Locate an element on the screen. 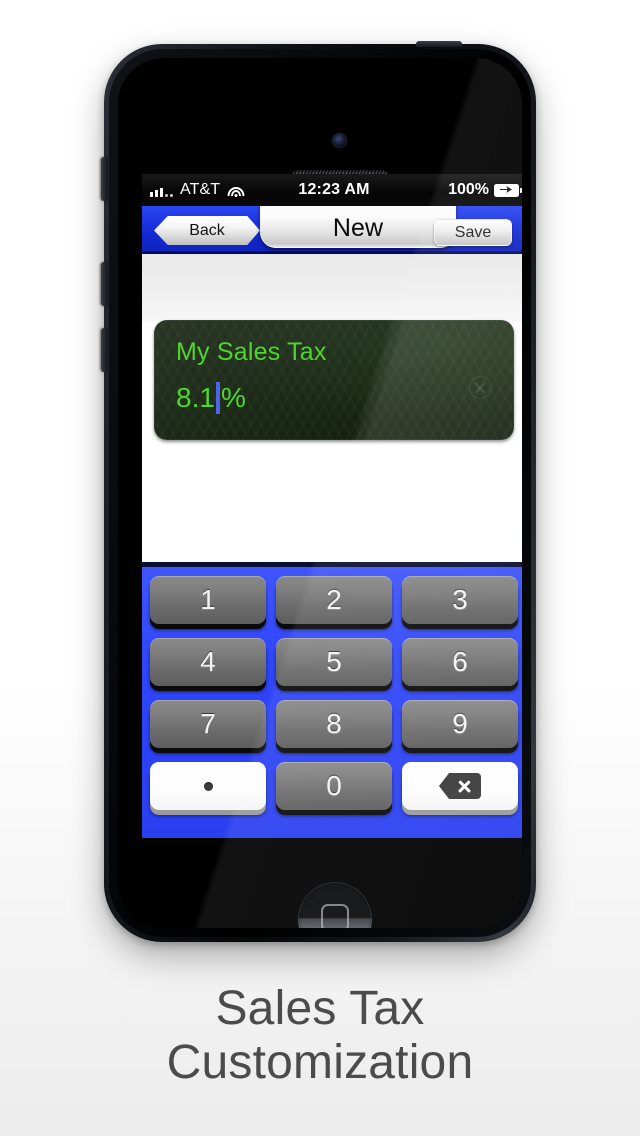  tax-rate-field: 8.1 % is located at coordinates (211, 398).